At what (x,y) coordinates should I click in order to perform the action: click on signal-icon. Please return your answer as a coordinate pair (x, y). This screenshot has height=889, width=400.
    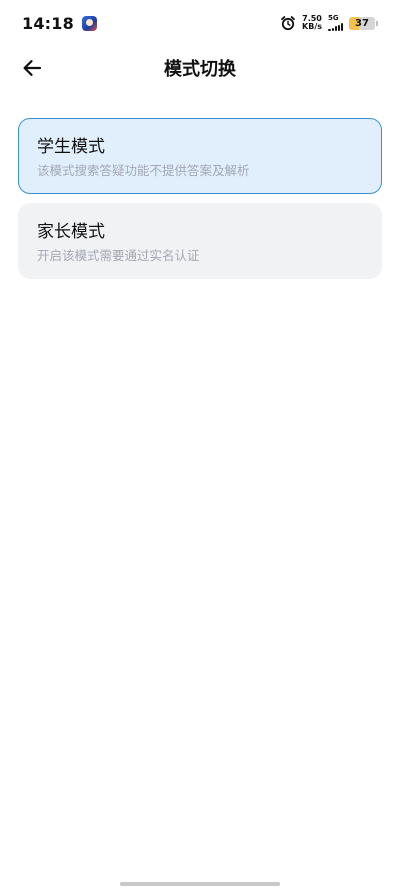
    Looking at the image, I should click on (335, 27).